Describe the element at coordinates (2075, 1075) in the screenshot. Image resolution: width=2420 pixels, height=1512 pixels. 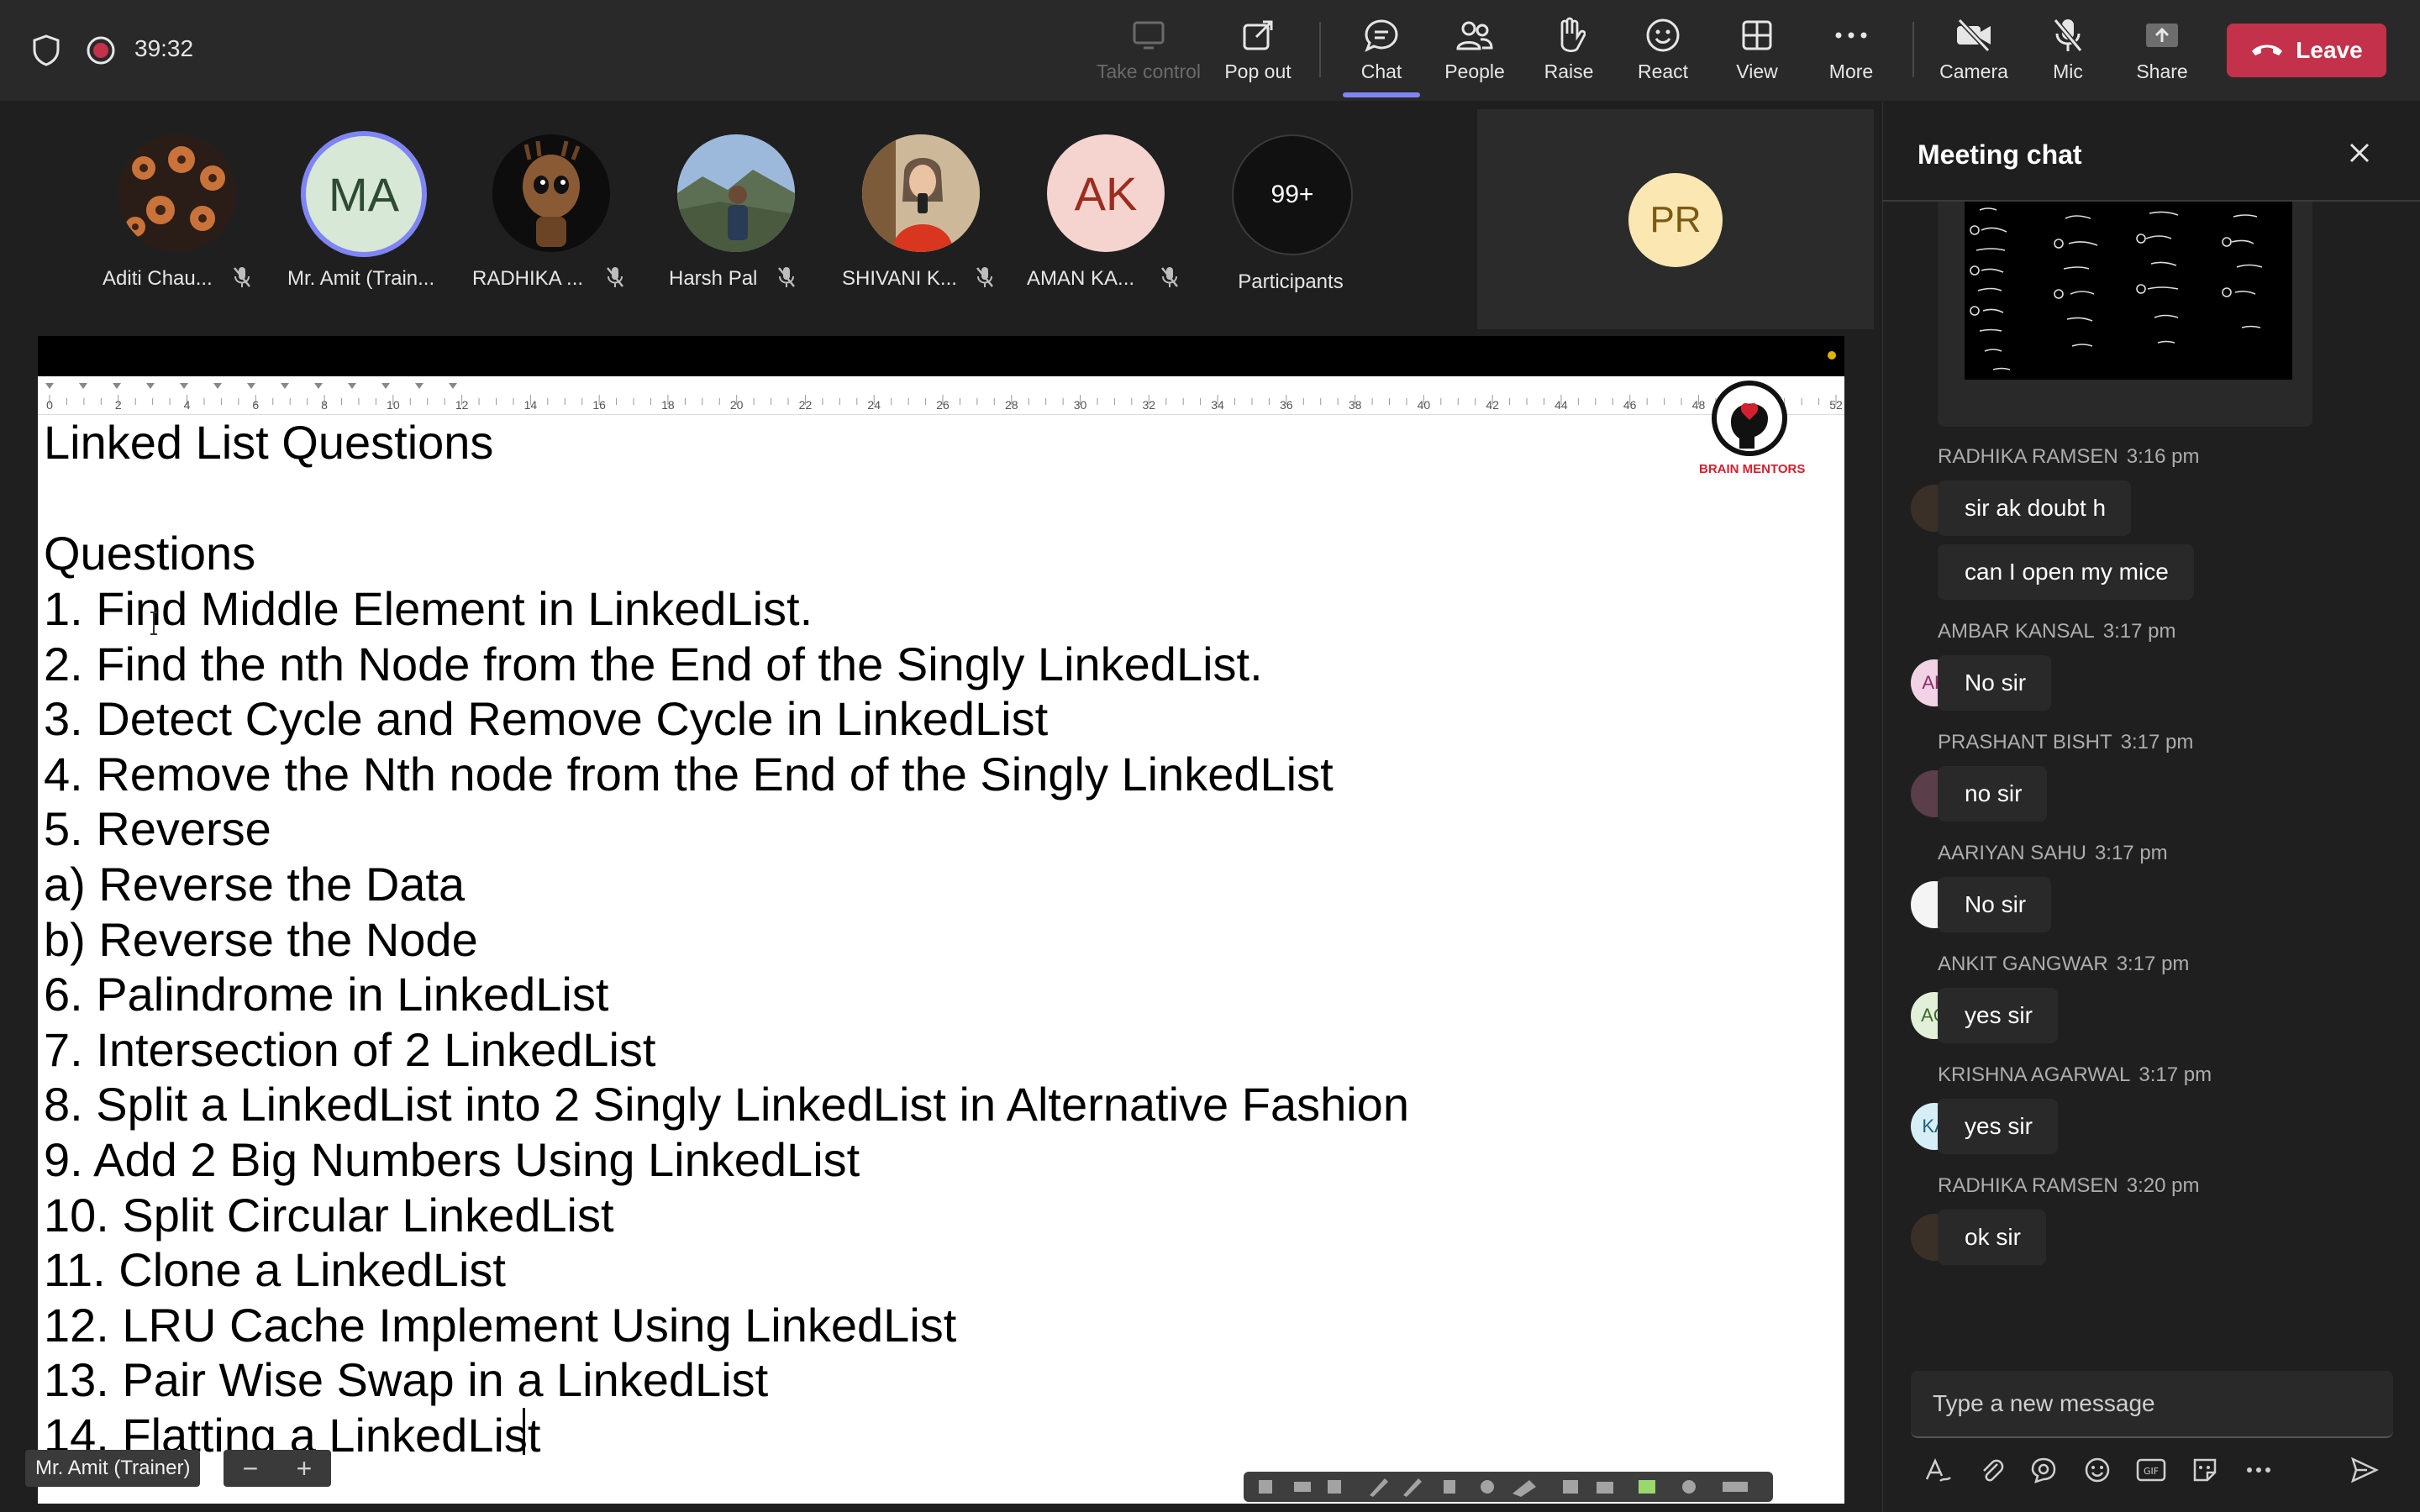
I see `chat-message-header: KRISHNA AGARWAL 3:17 pm` at that location.